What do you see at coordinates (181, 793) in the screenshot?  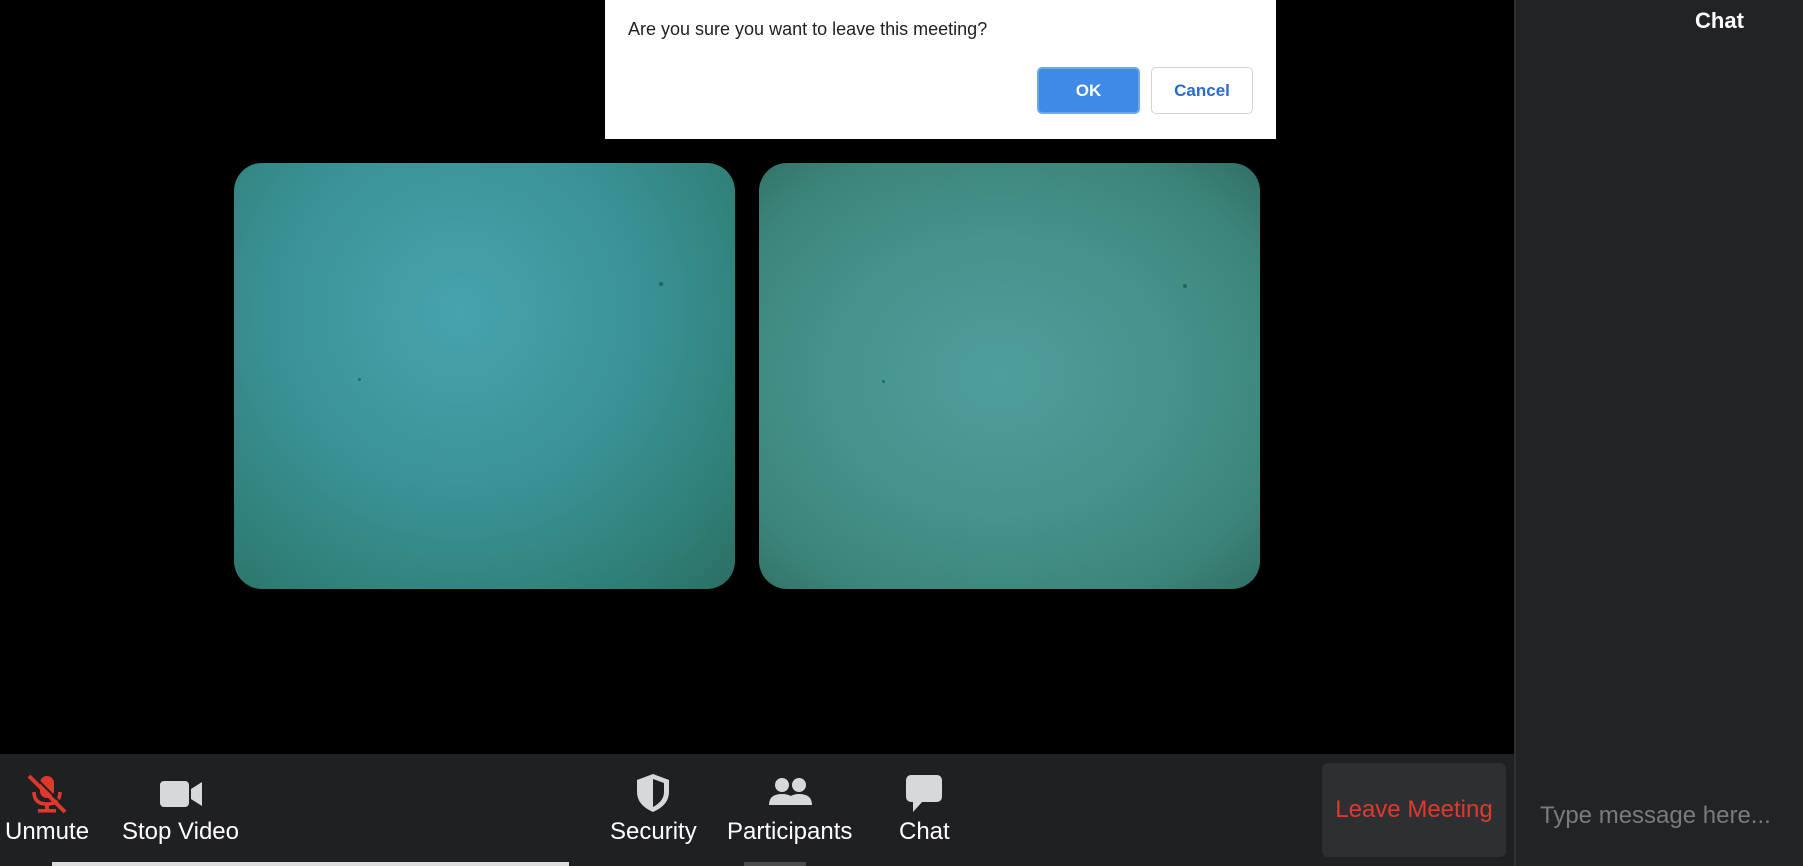 I see `video-camera-icon` at bounding box center [181, 793].